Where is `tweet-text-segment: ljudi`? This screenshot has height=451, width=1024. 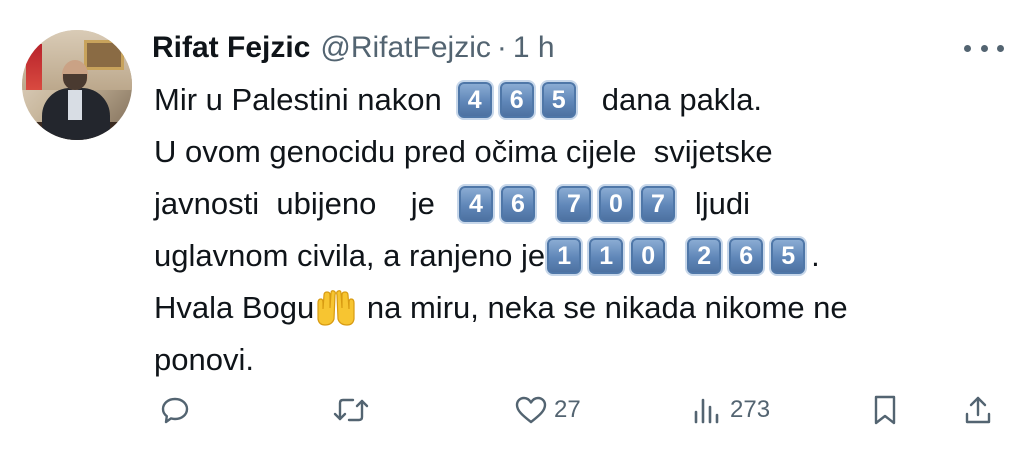
tweet-text-segment: ljudi is located at coordinates (722, 203).